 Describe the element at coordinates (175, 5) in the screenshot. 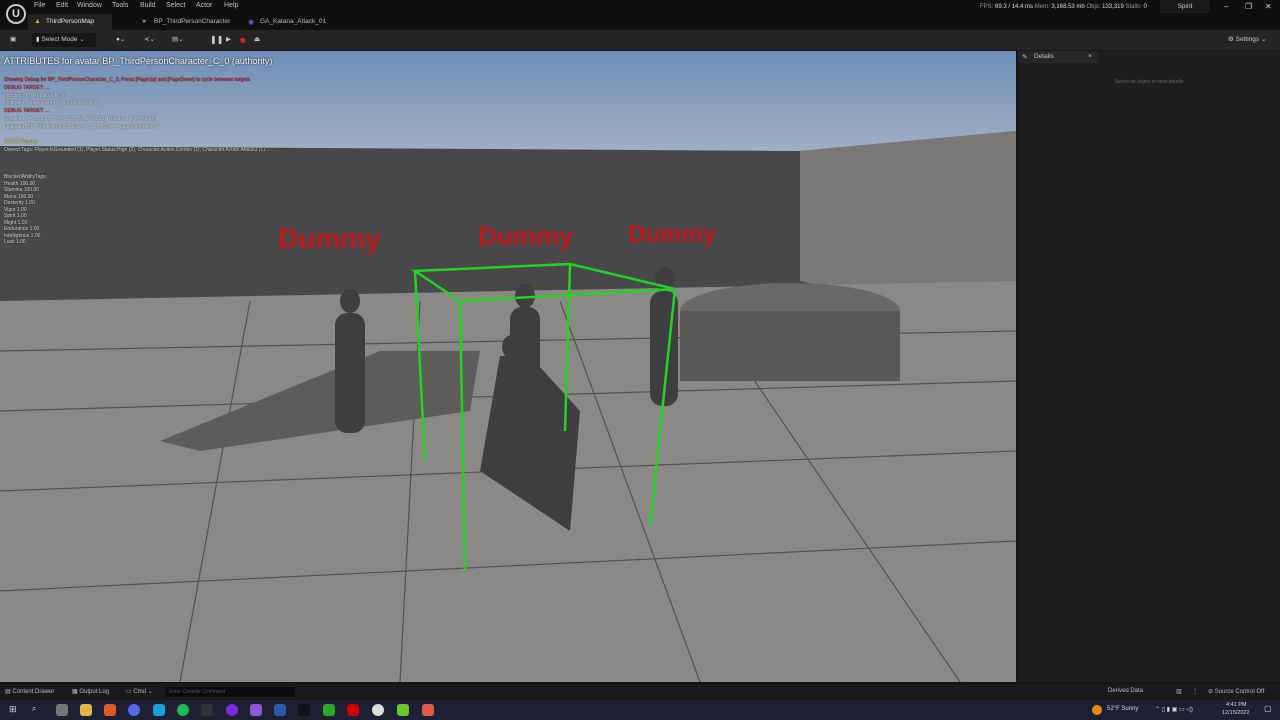

I see `menu-select: Select` at that location.